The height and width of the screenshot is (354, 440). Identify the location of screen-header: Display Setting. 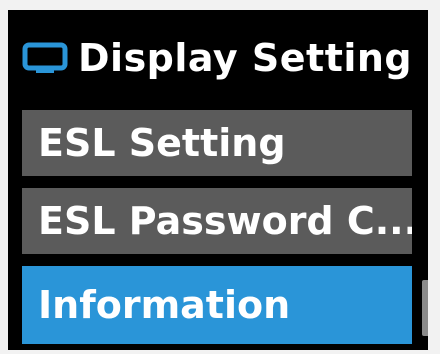
(217, 58).